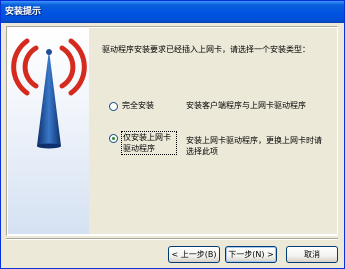  I want to click on wireless-signal-icon, so click(49, 93).